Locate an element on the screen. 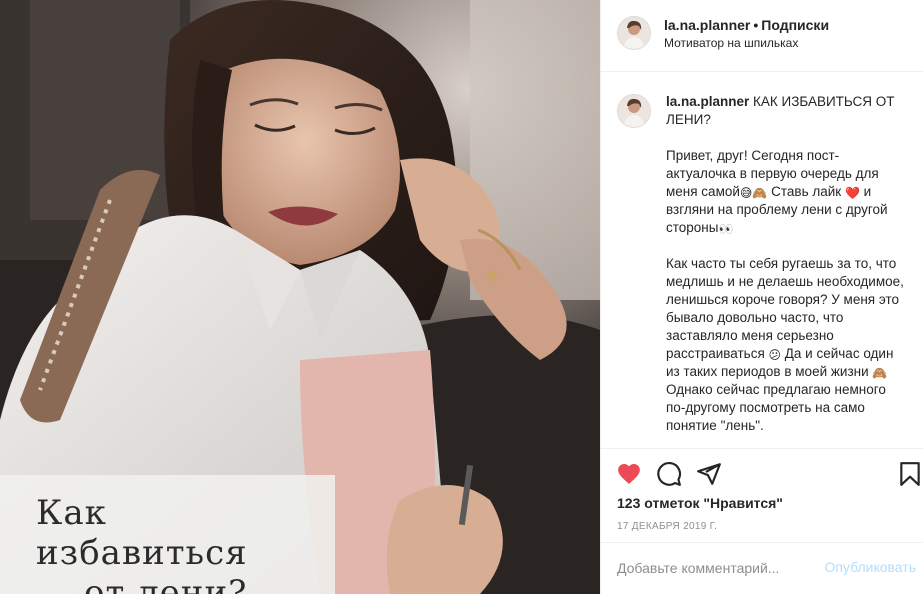 The height and width of the screenshot is (594, 923). photo-title-line-1: Как избавиться is located at coordinates (142, 533).